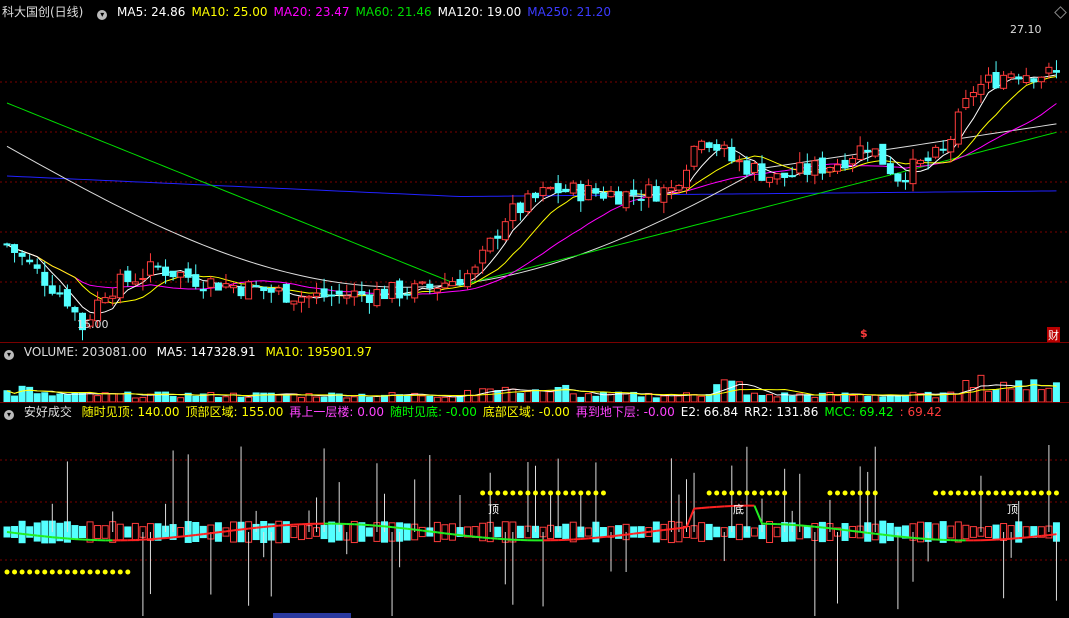  I want to click on volume-chart, so click(534, 381).